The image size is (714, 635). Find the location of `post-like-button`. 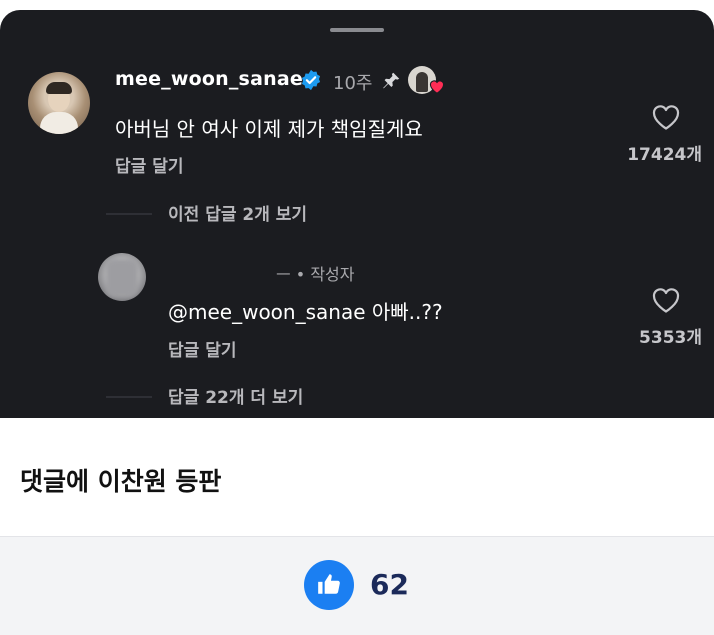

post-like-button is located at coordinates (329, 585).